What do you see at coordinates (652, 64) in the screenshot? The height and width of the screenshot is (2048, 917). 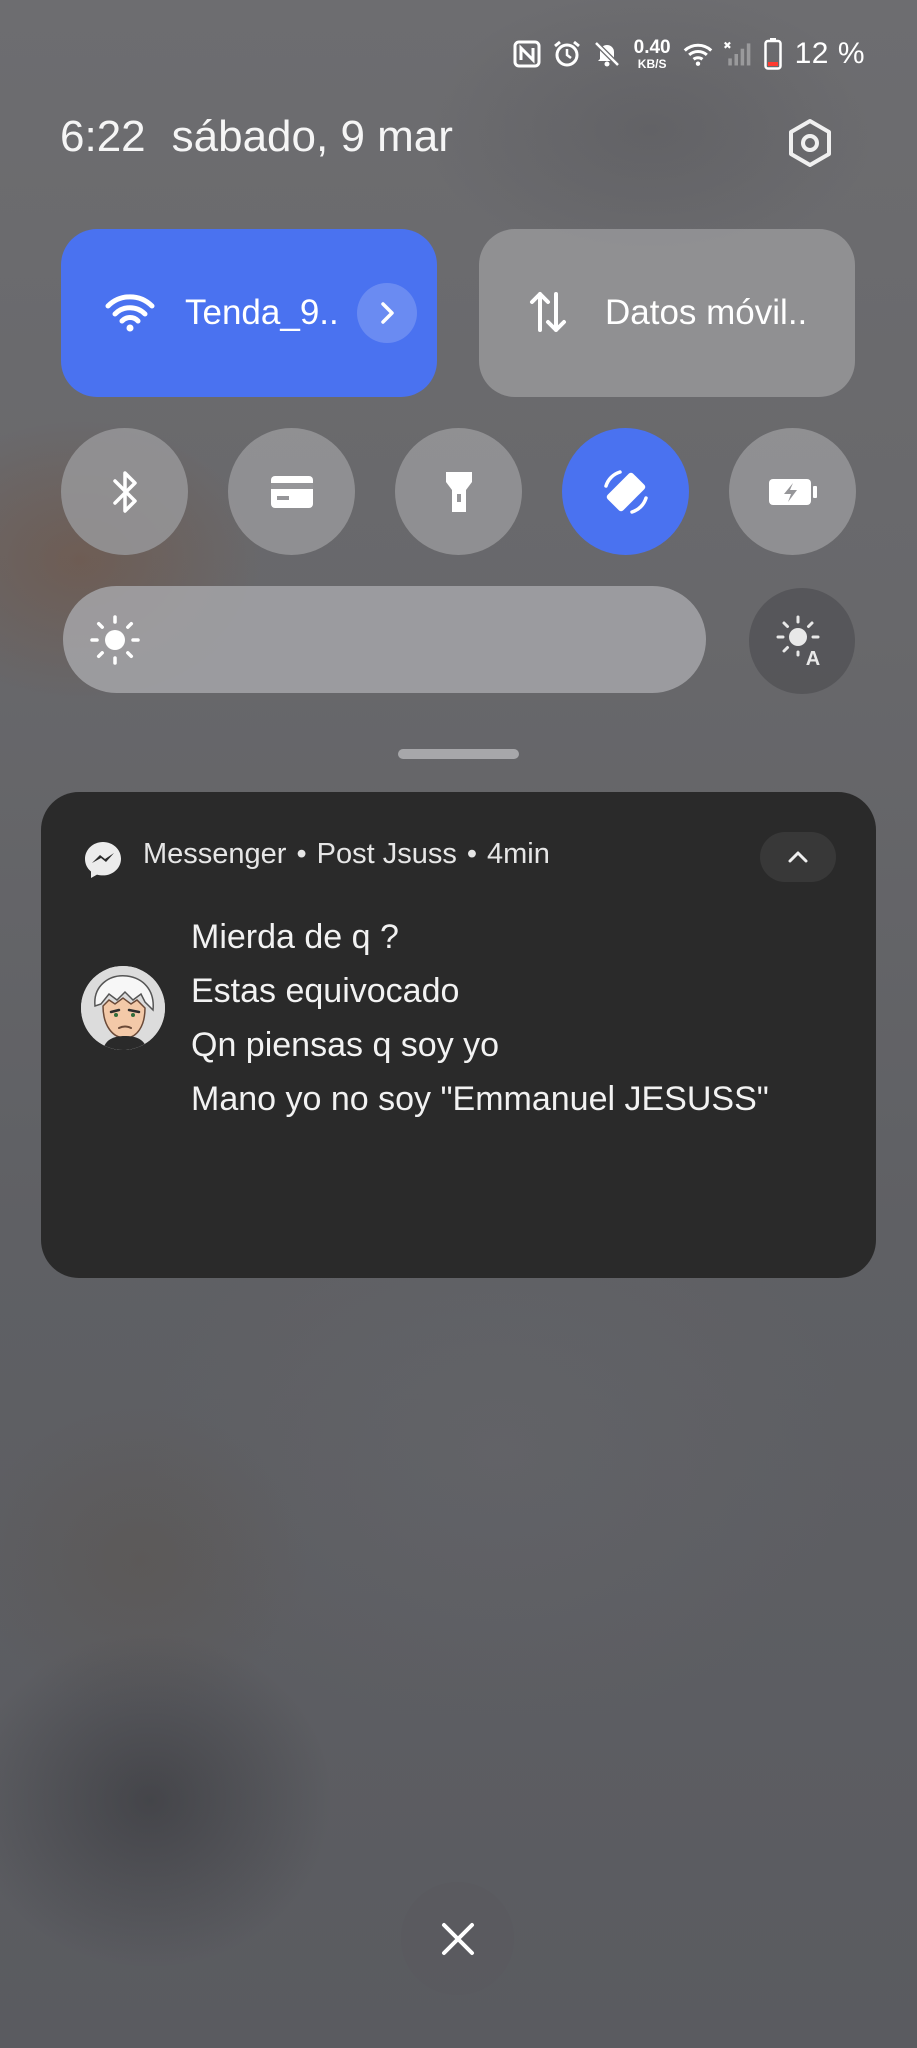 I see `speed-unit: KB/S` at bounding box center [652, 64].